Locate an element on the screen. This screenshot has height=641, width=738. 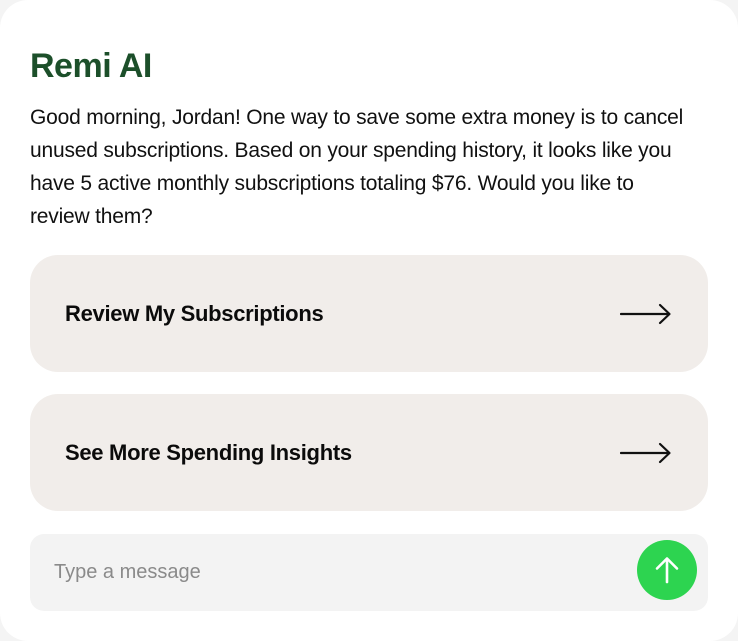
assistant-title: Remi AI is located at coordinates (91, 66).